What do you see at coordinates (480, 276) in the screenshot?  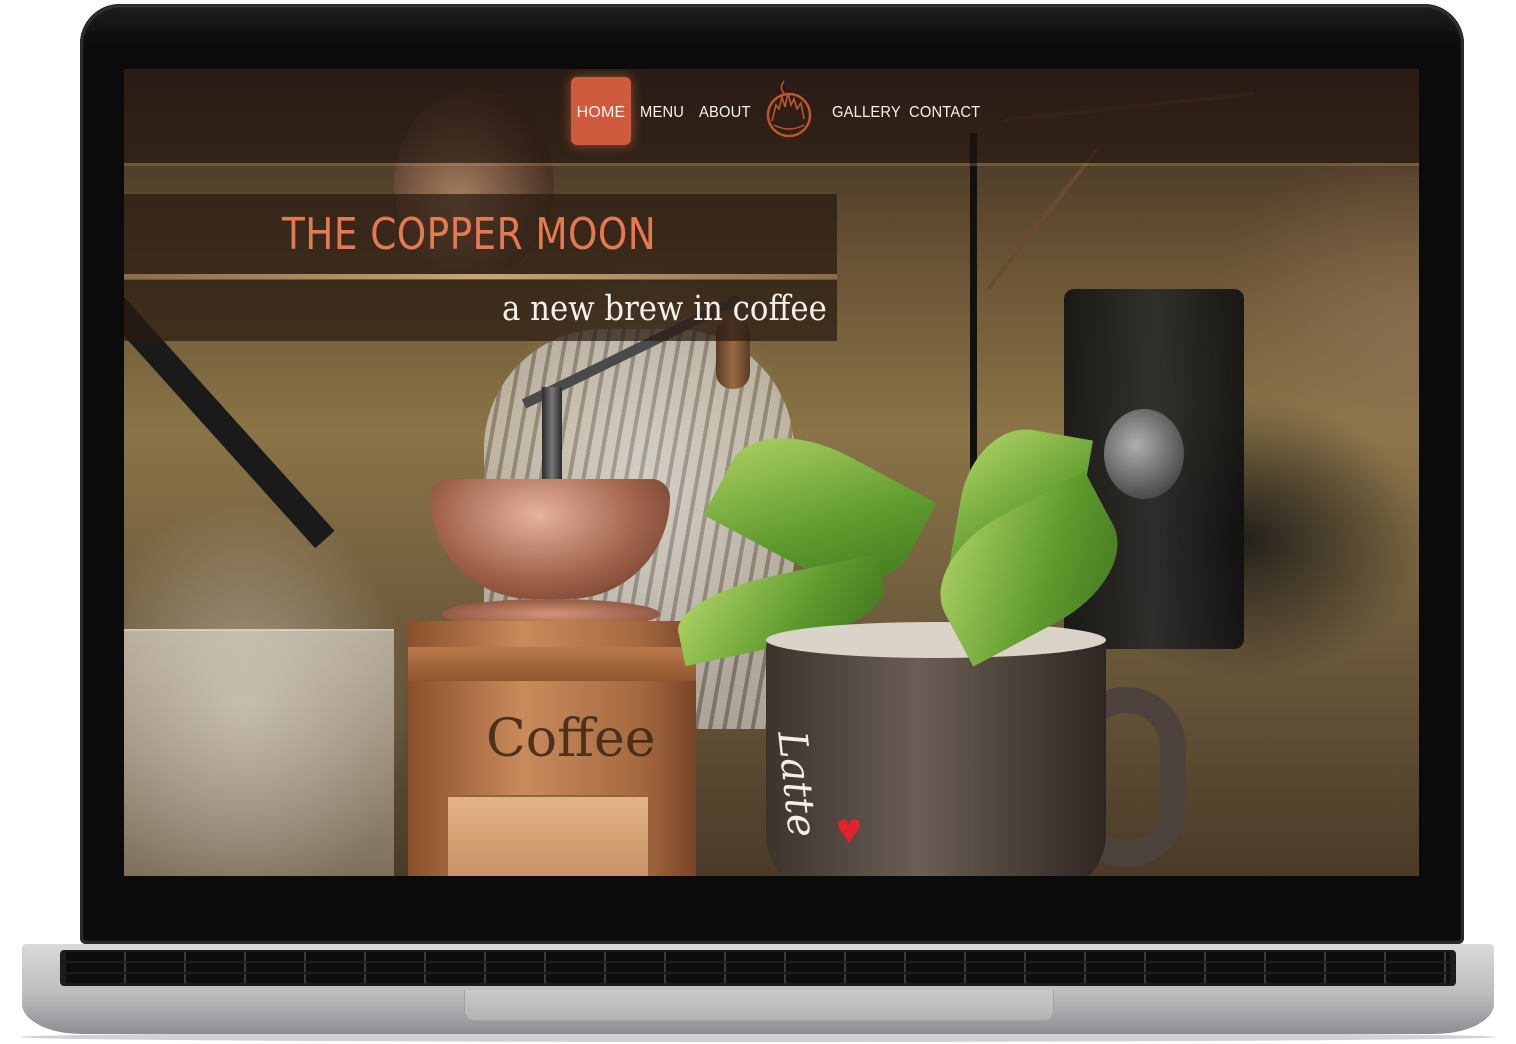 I see `hero-band-divider` at bounding box center [480, 276].